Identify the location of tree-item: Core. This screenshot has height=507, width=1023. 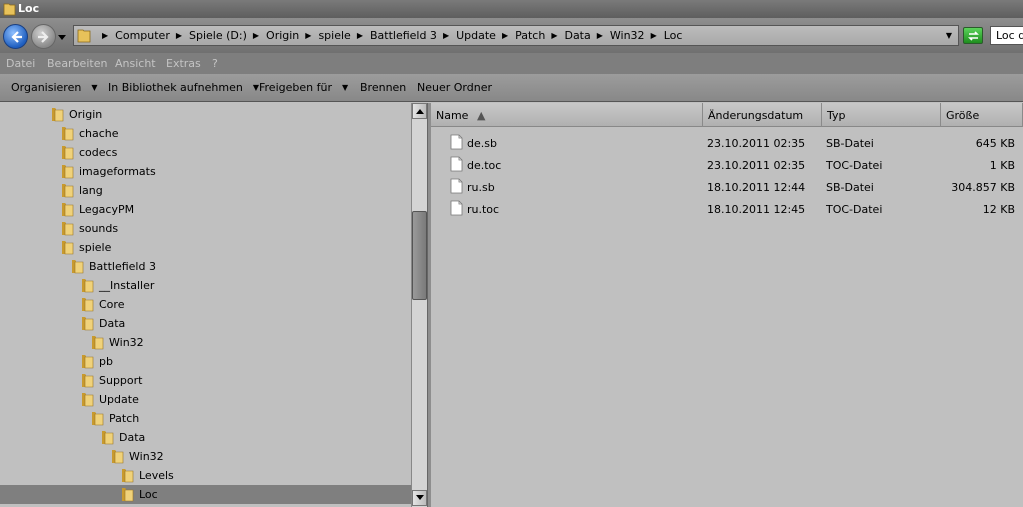
(205, 304).